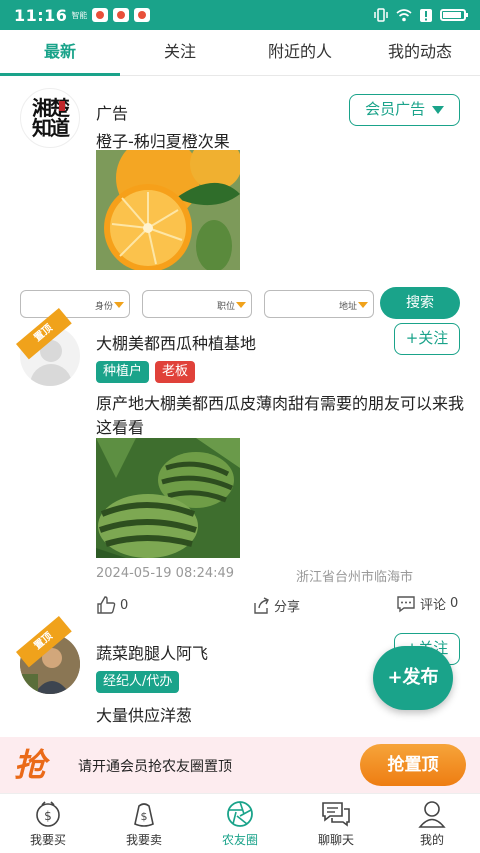 This screenshot has width=480, height=853. Describe the element at coordinates (143, 840) in the screenshot. I see `nav-sell-label: 我要卖` at that location.